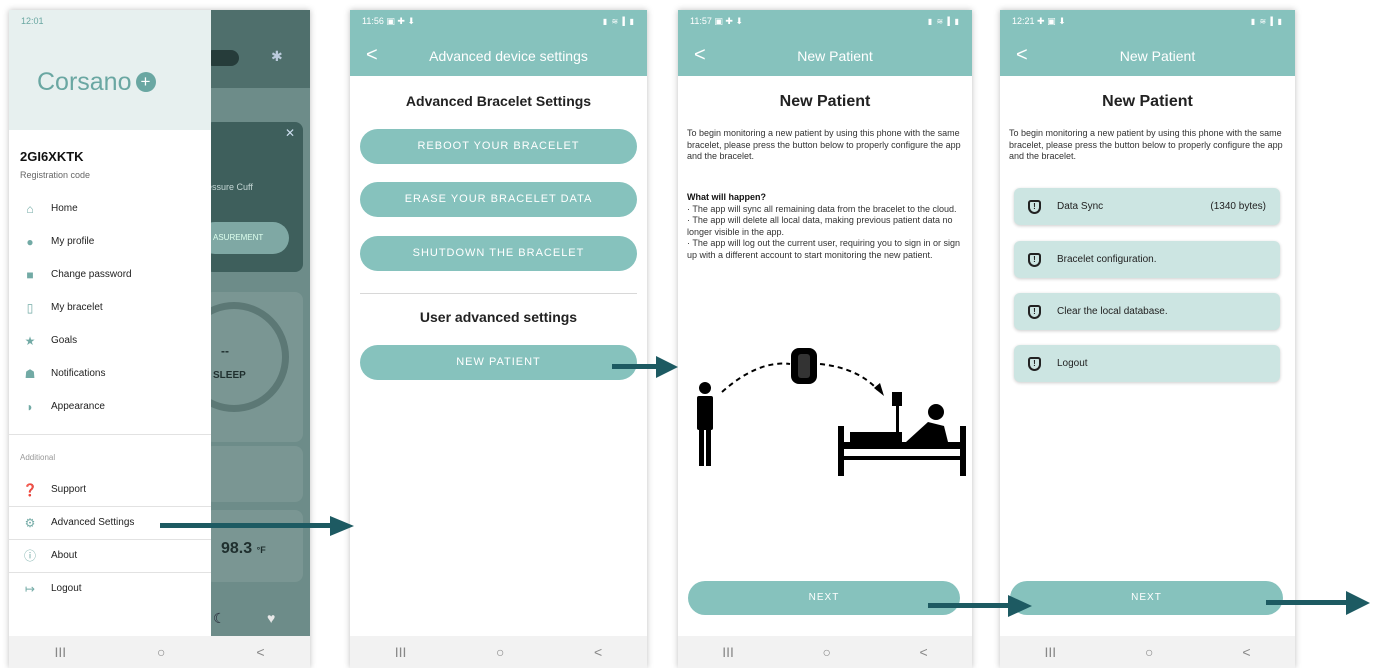 Image resolution: width=1376 pixels, height=668 pixels. What do you see at coordinates (96, 82) in the screenshot?
I see `brand-logo: Corsano +` at bounding box center [96, 82].